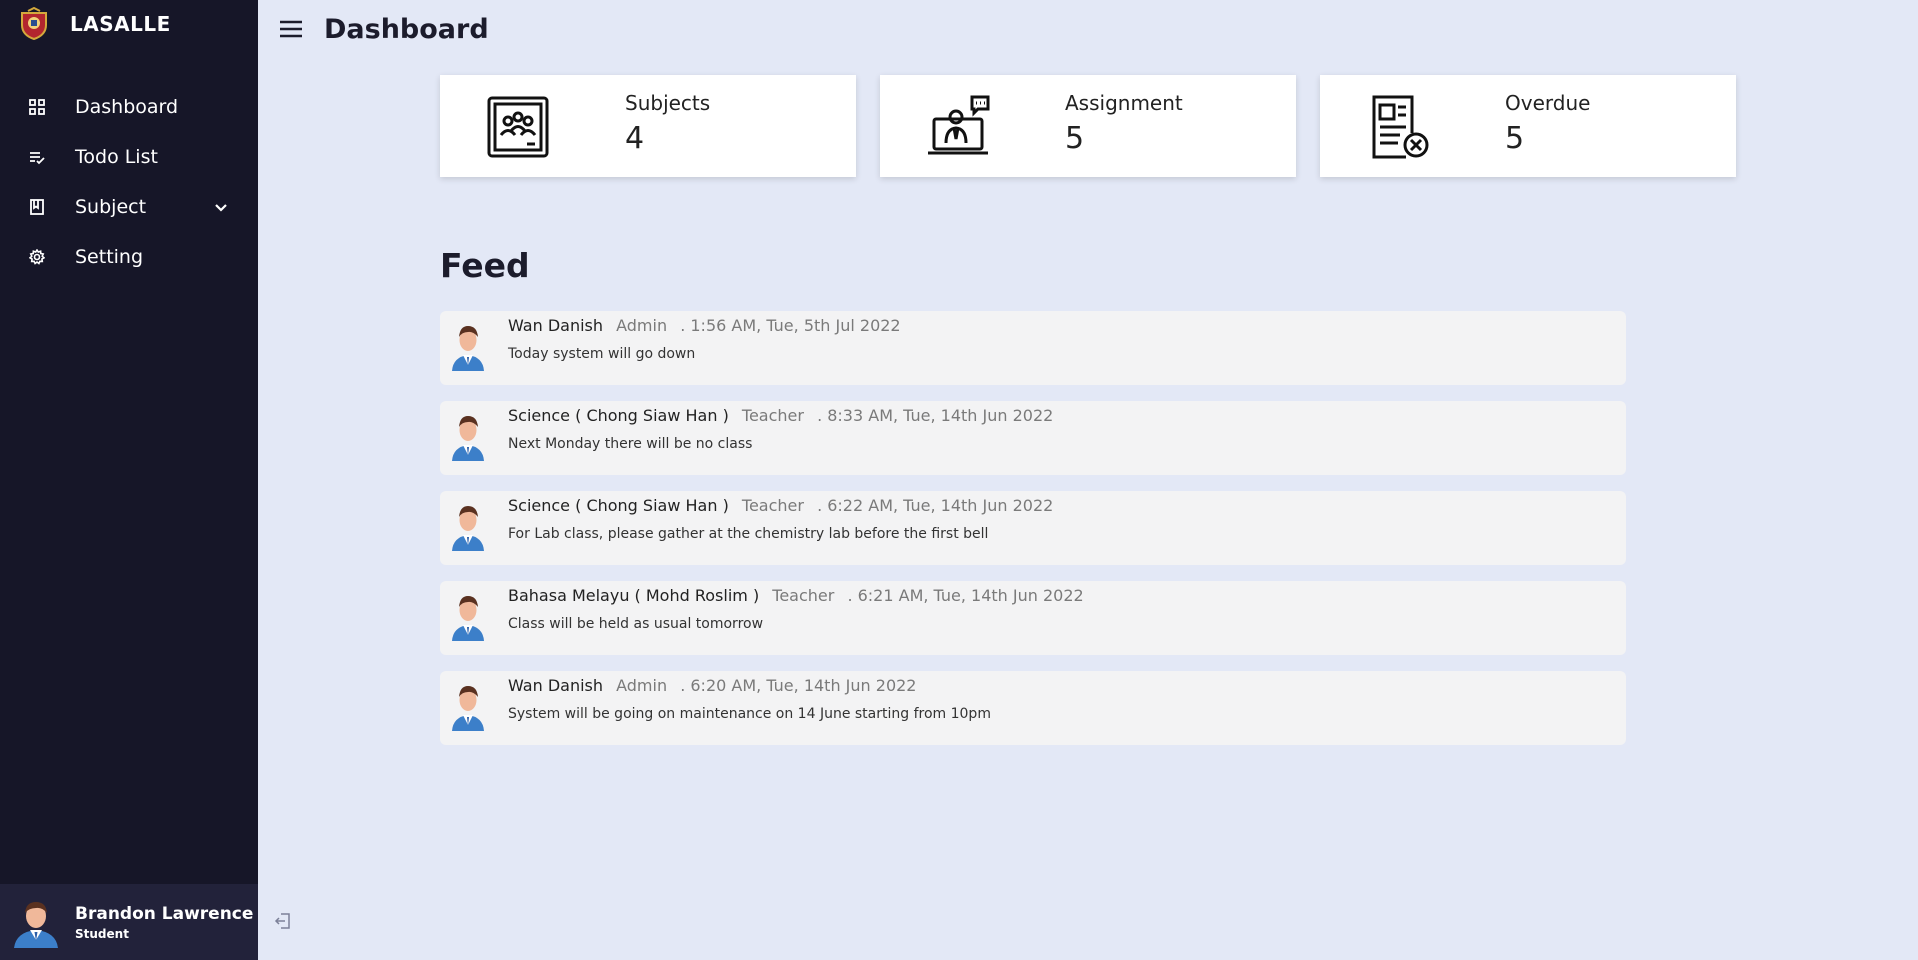  I want to click on sidebar-item-todo-list: Todo List, so click(129, 157).